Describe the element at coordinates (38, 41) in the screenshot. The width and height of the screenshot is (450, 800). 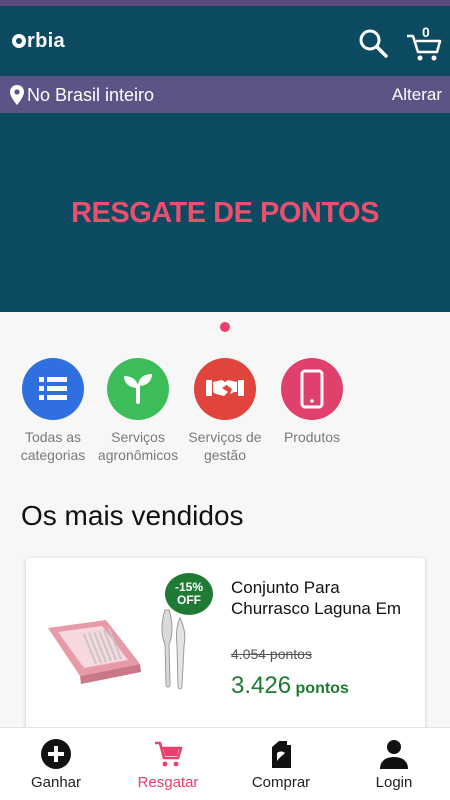
I see `logo: rbia` at that location.